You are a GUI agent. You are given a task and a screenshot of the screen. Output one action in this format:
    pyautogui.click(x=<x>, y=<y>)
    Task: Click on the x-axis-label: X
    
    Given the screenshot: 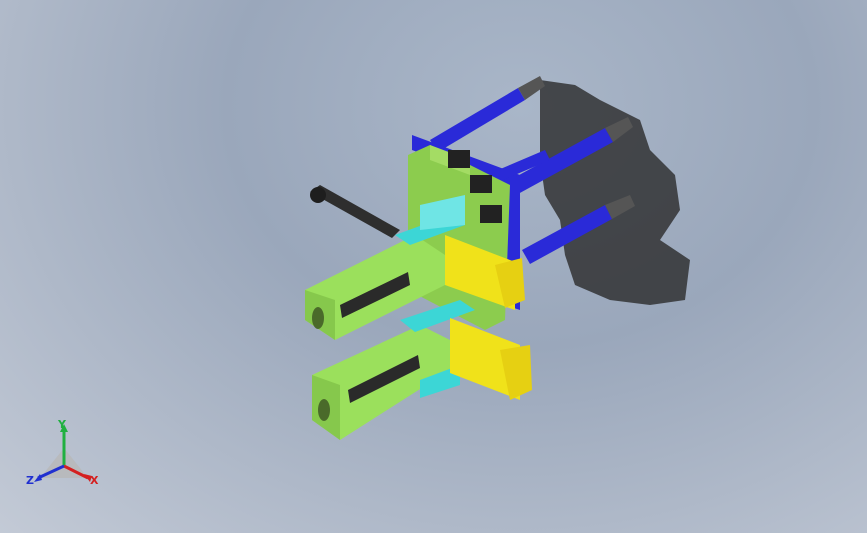 What is the action you would take?
    pyautogui.click(x=94, y=480)
    